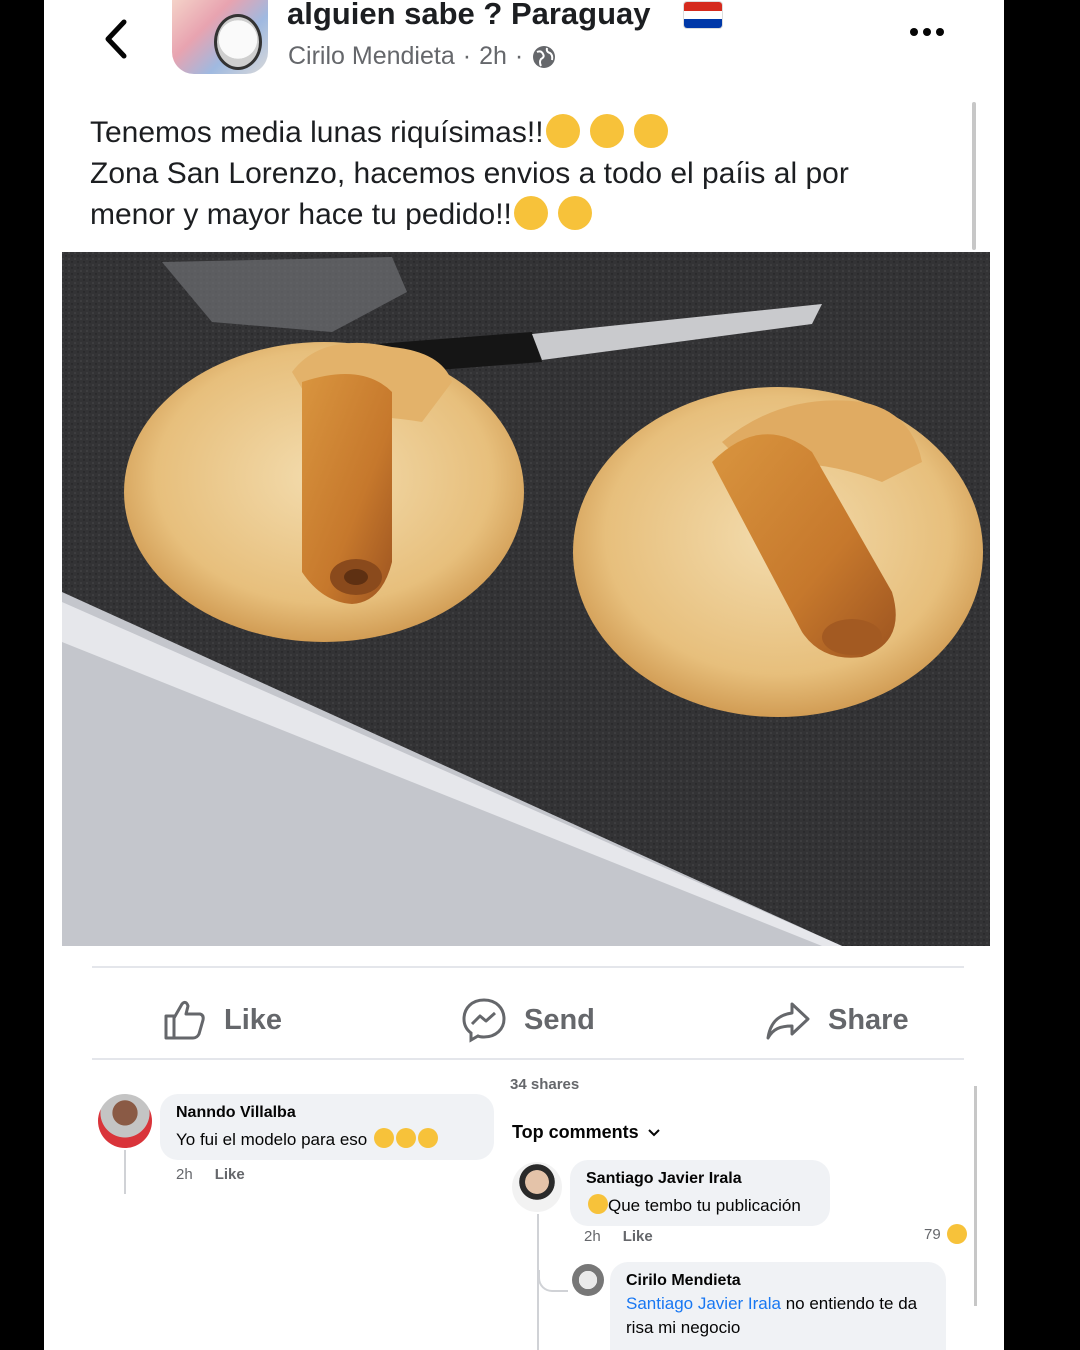  I want to click on author-name: Cirilo Mendieta, so click(371, 56).